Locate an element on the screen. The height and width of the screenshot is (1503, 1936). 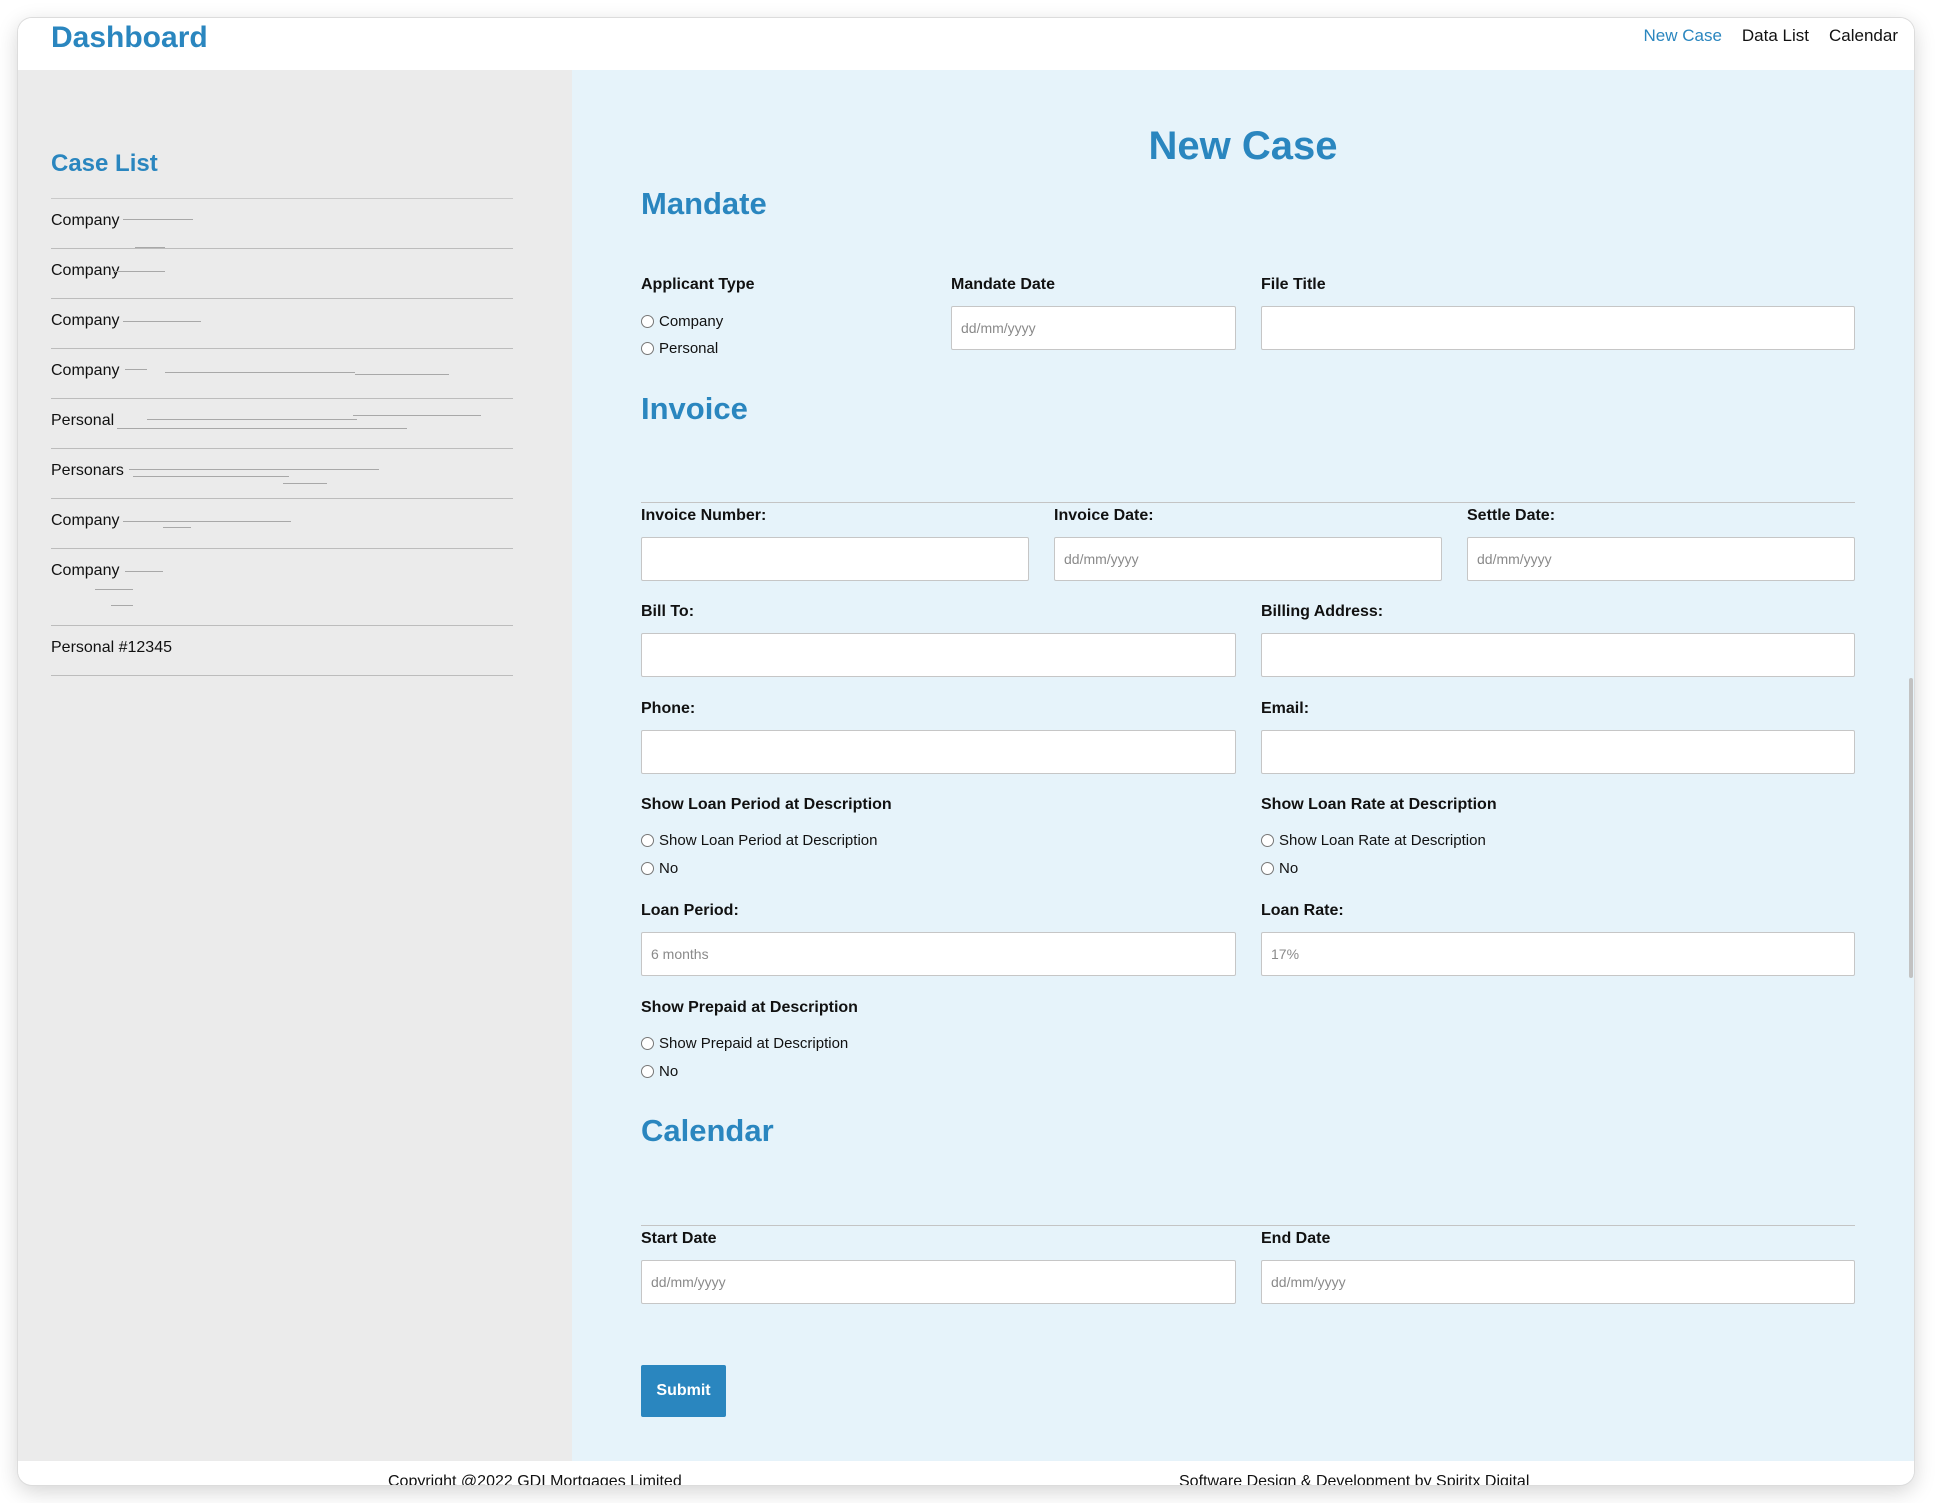
copyright-text: Copyright @2022 GDI Mortgages Limited is located at coordinates (535, 1479).